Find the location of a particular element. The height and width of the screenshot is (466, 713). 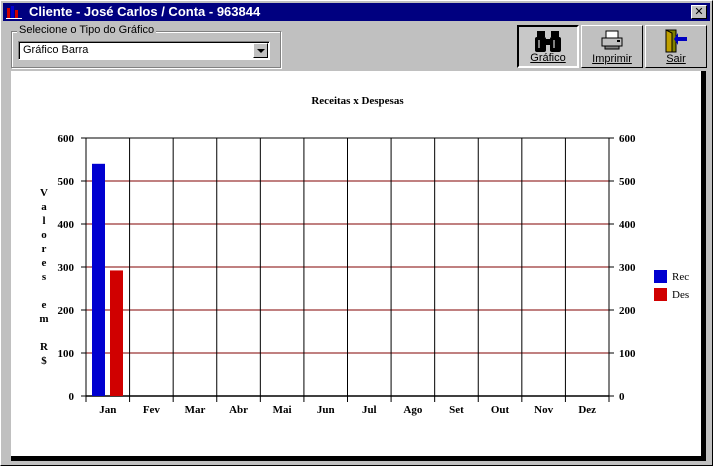

x-tick-label: Mai is located at coordinates (282, 410).